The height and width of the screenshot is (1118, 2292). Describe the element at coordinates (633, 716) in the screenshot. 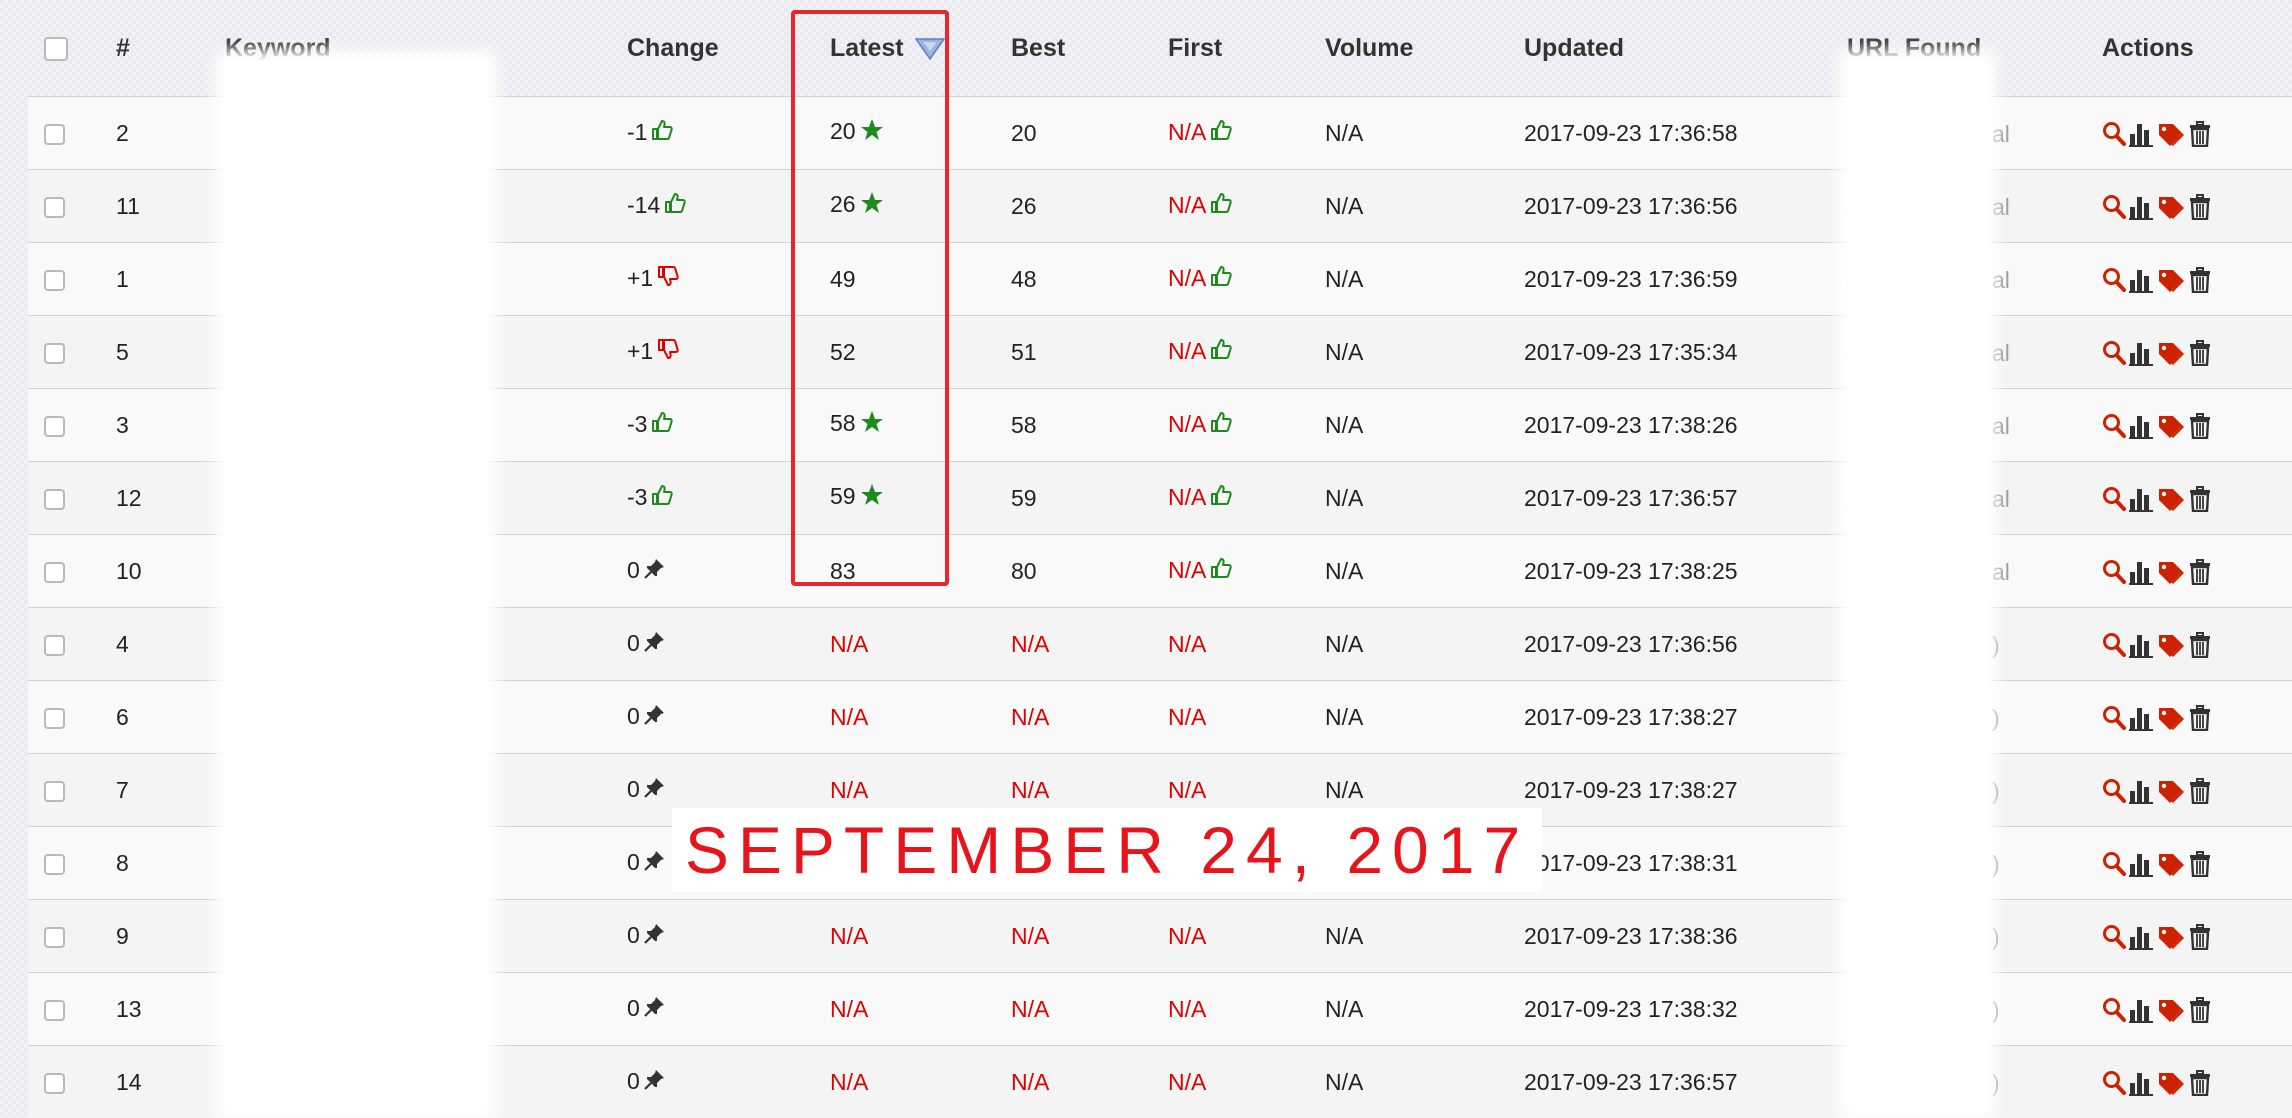

I see `change-value: 0` at that location.